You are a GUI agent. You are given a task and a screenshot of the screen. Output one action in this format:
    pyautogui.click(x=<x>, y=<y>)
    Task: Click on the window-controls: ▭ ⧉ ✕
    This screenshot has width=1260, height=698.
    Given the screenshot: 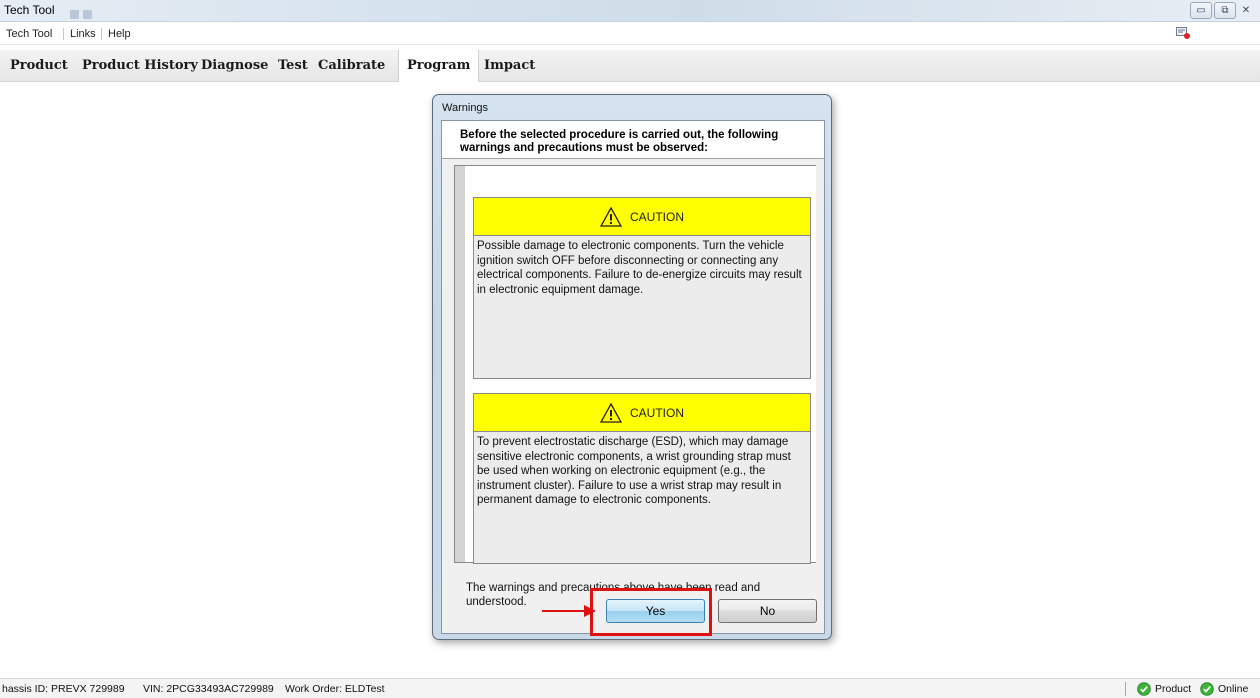 What is the action you would take?
    pyautogui.click(x=1222, y=11)
    